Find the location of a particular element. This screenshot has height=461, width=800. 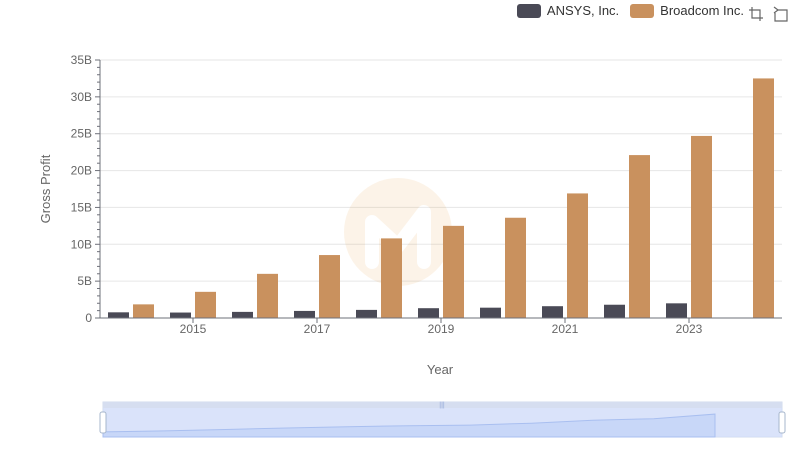

data-zoom-left-handle is located at coordinates (103, 422).